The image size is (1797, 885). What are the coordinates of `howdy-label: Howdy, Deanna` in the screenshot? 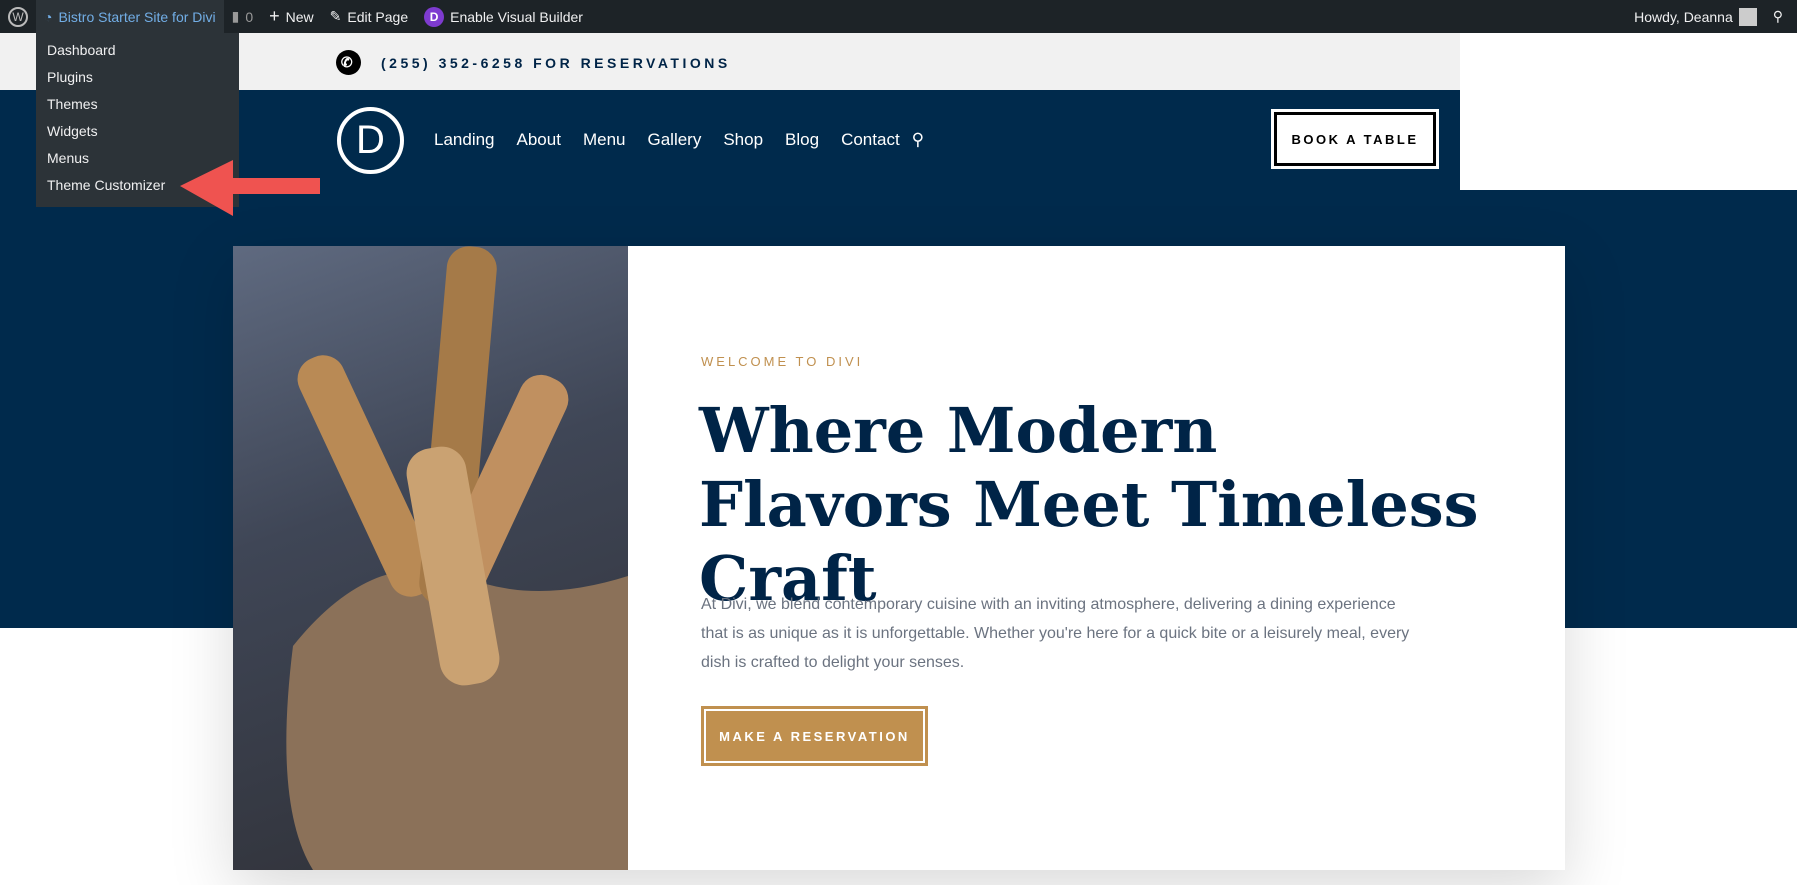 It's located at (1683, 16).